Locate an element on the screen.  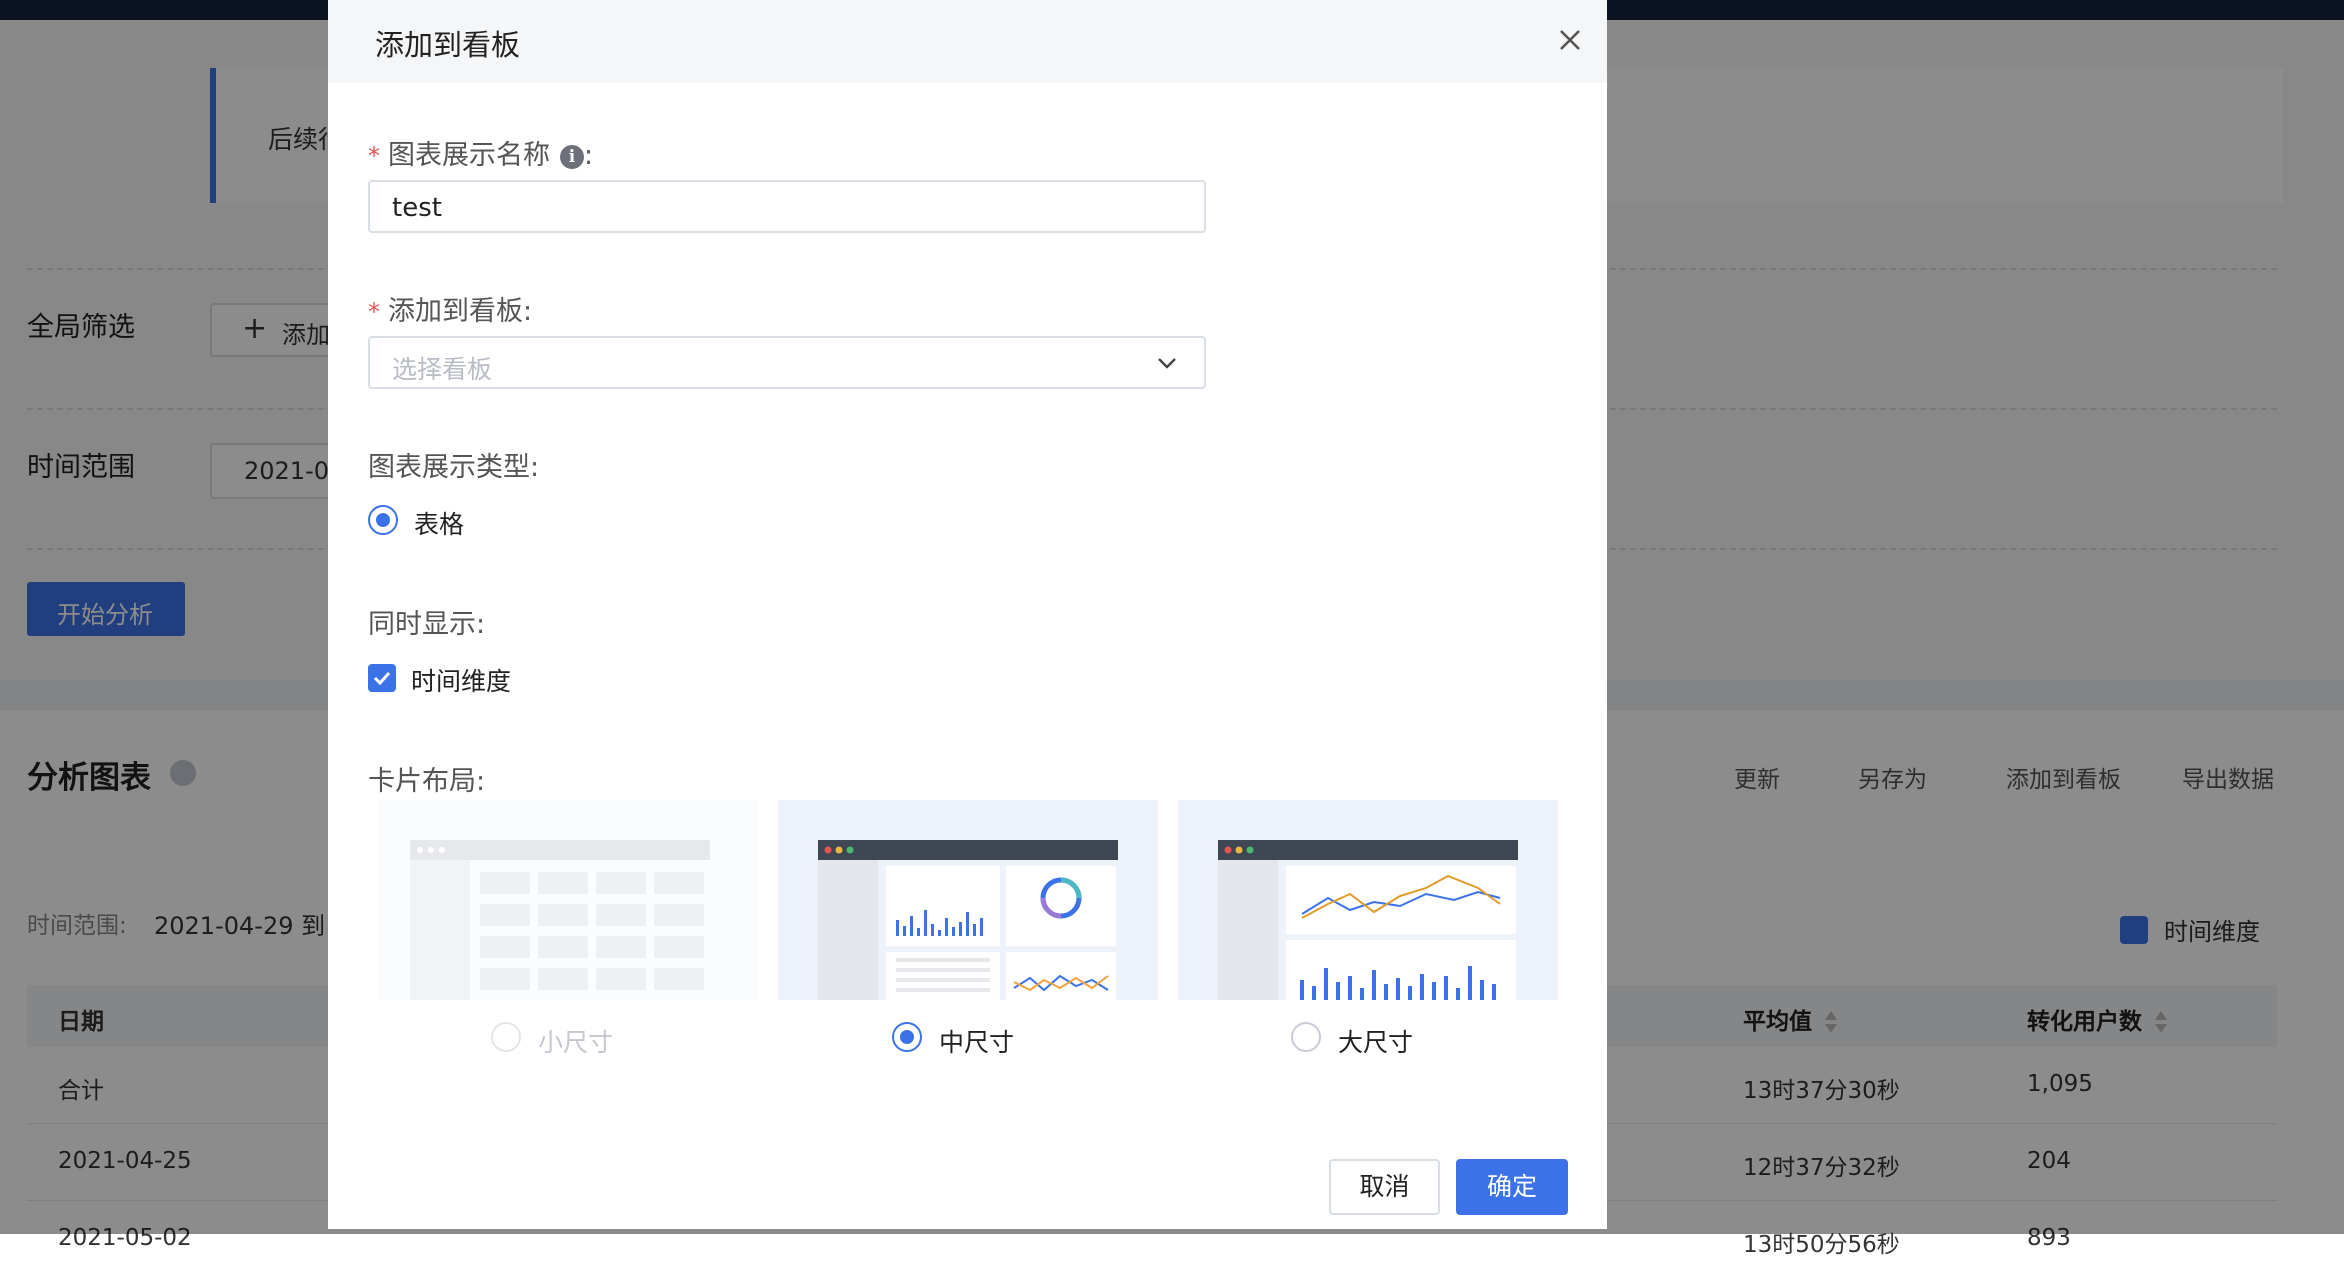
display-type-label: 图表展示类型: is located at coordinates (454, 467).